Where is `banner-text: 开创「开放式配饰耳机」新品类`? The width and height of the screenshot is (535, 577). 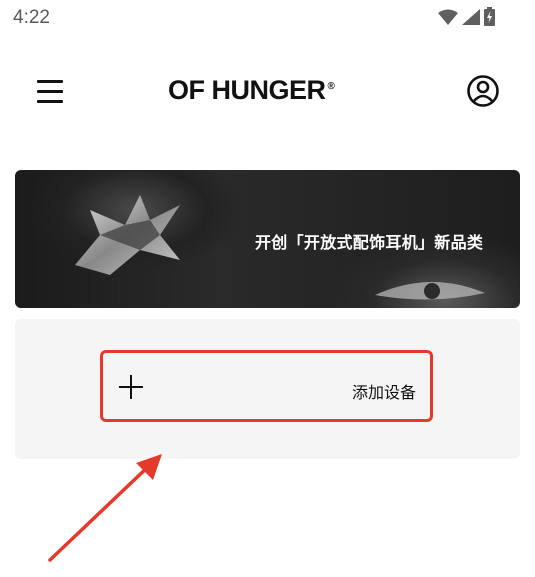
banner-text: 开创「开放式配饰耳机」新品类 is located at coordinates (369, 242).